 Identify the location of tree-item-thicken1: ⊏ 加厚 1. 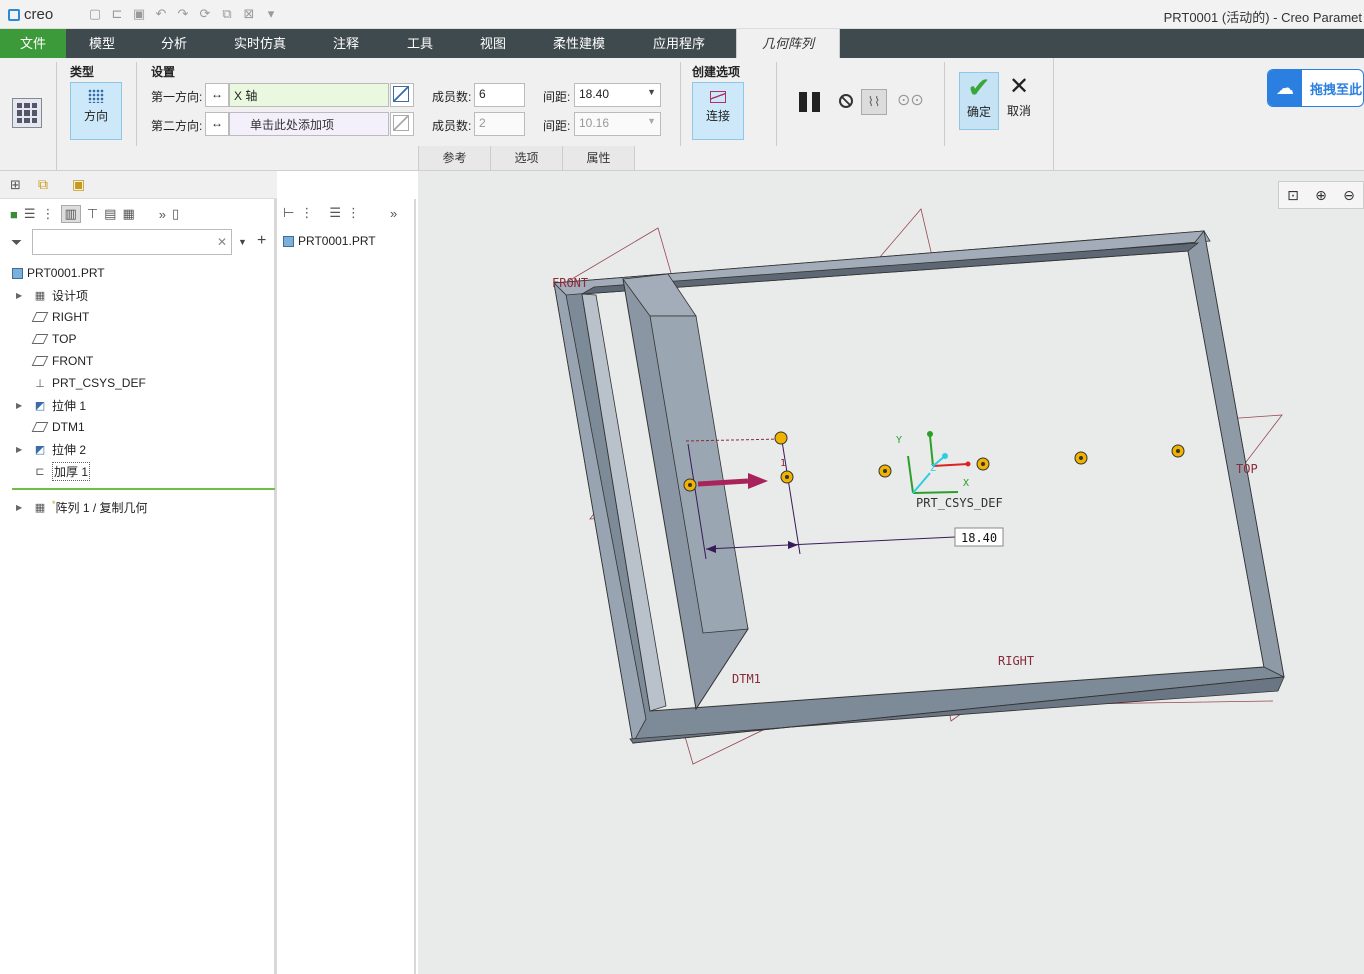
(45, 471).